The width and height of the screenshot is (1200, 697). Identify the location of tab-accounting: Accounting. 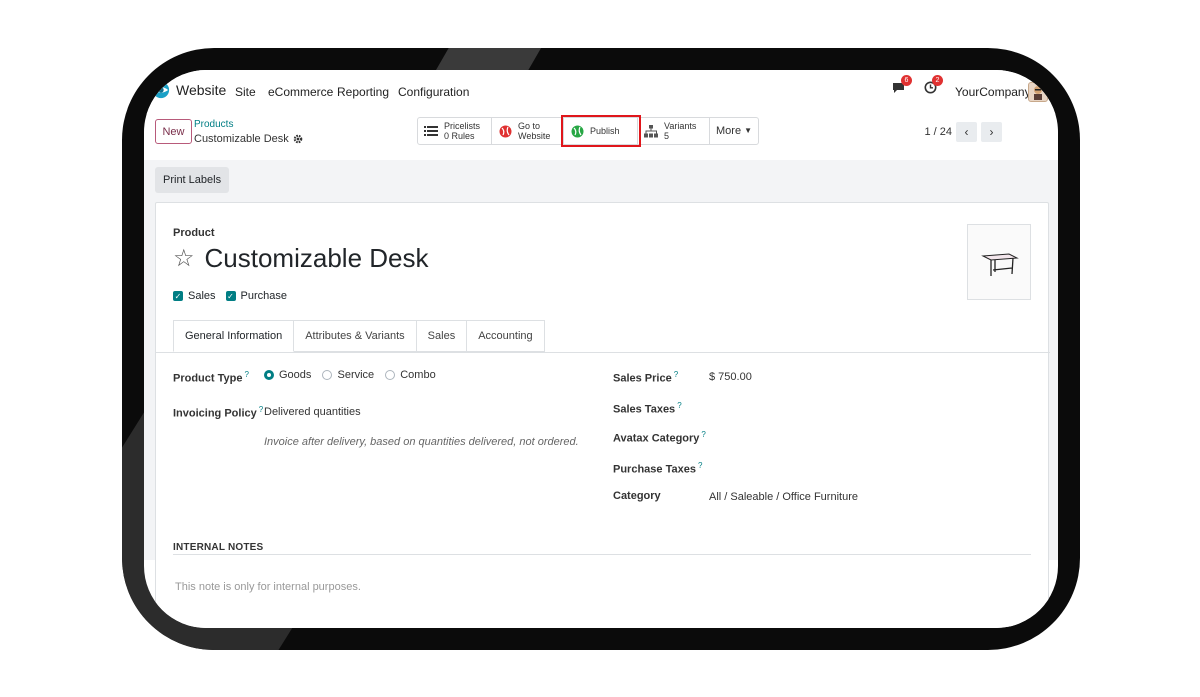
(506, 336).